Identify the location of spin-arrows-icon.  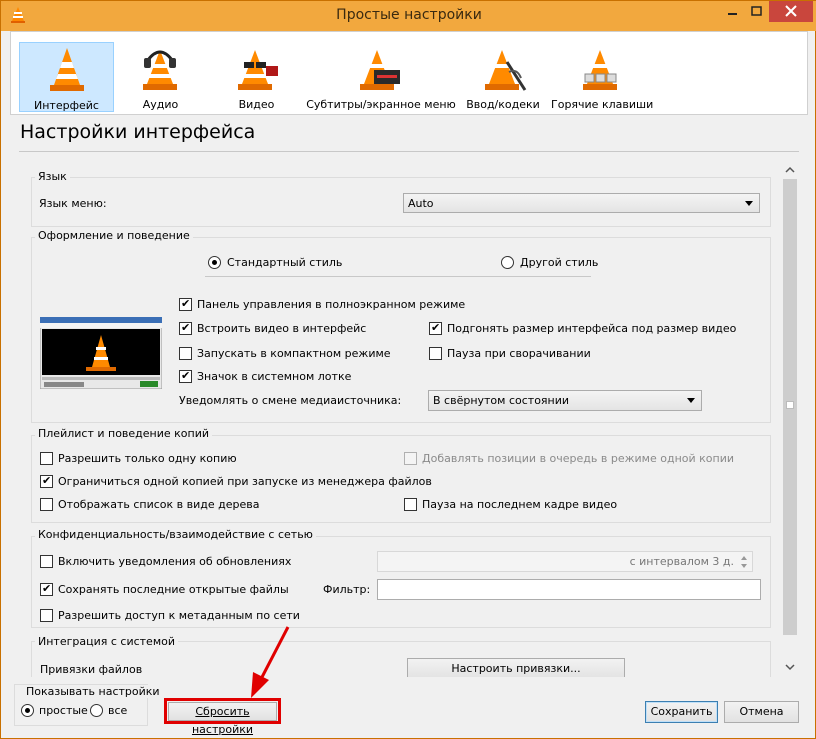
(744, 562).